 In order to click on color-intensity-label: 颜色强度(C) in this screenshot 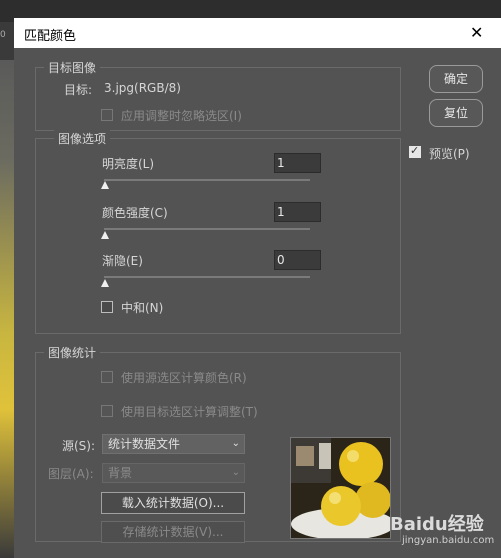, I will do `click(135, 213)`.